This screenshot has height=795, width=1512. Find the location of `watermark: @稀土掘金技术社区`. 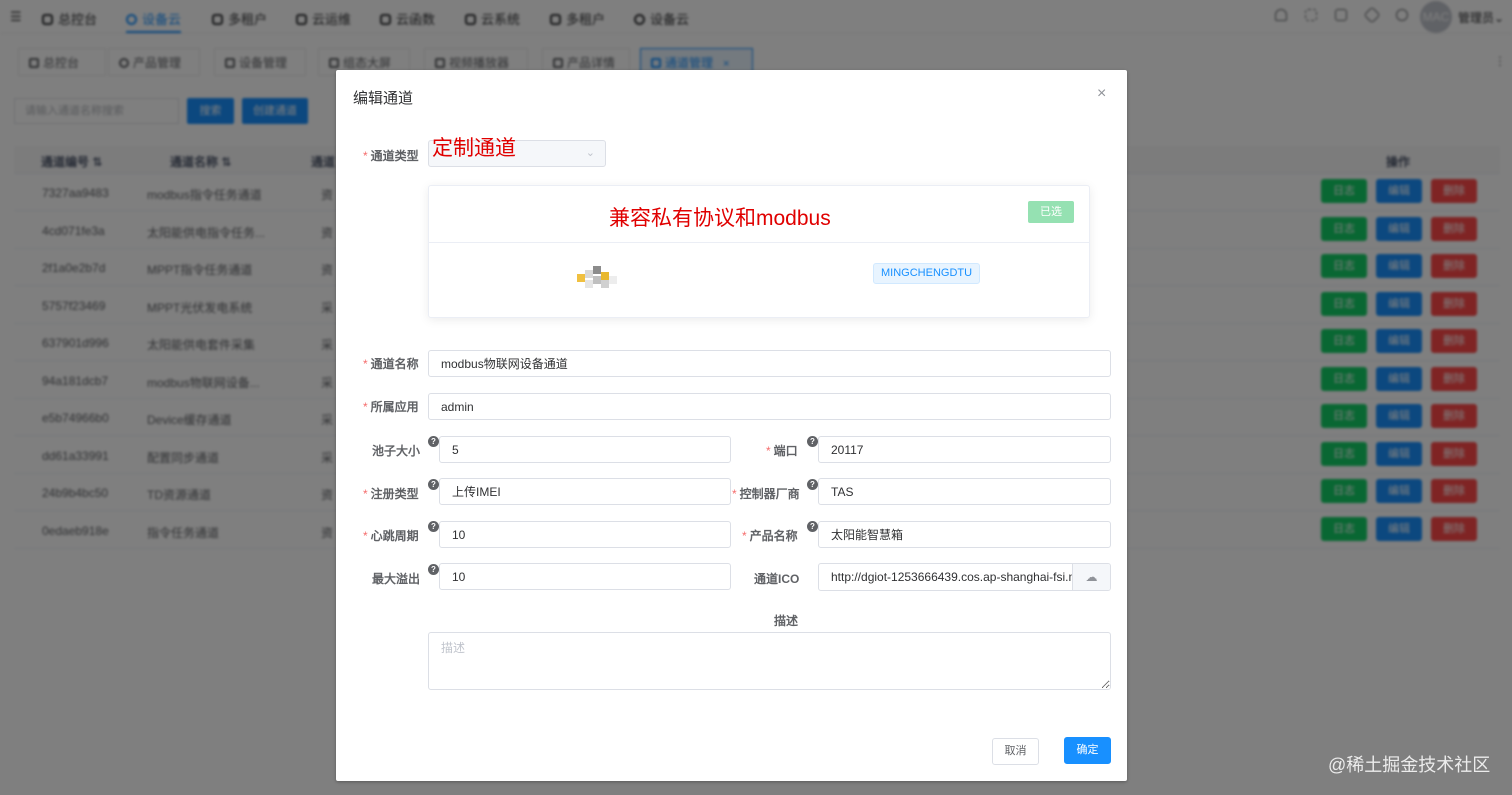

watermark: @稀土掘金技术社区 is located at coordinates (1409, 765).